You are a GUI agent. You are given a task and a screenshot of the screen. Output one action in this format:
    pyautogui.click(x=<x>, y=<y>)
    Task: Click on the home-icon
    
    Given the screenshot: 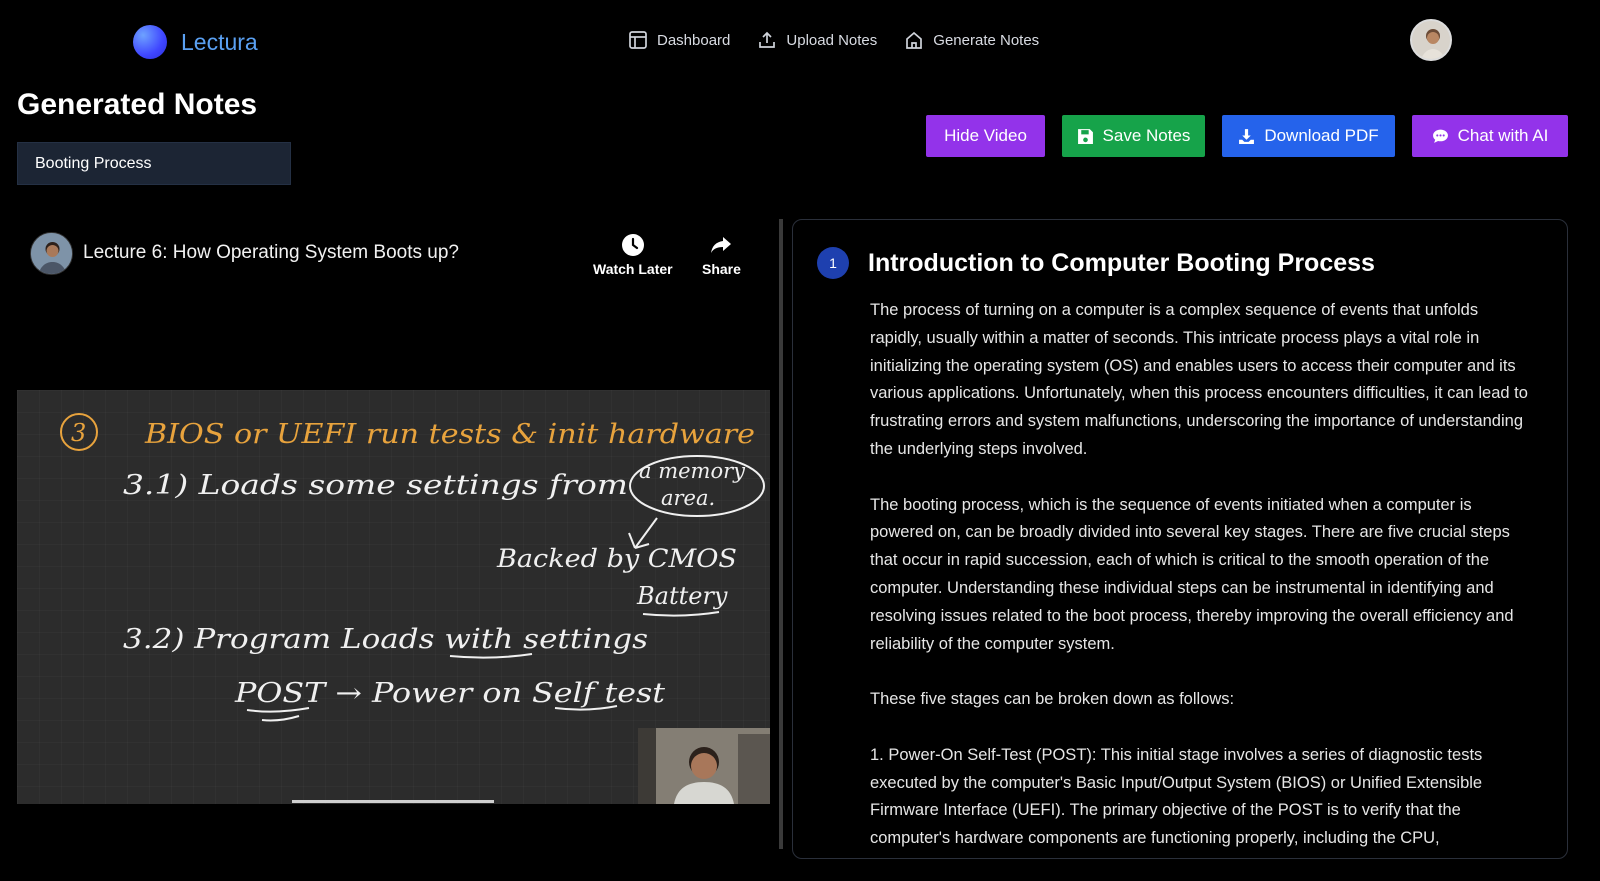 What is the action you would take?
    pyautogui.click(x=914, y=40)
    